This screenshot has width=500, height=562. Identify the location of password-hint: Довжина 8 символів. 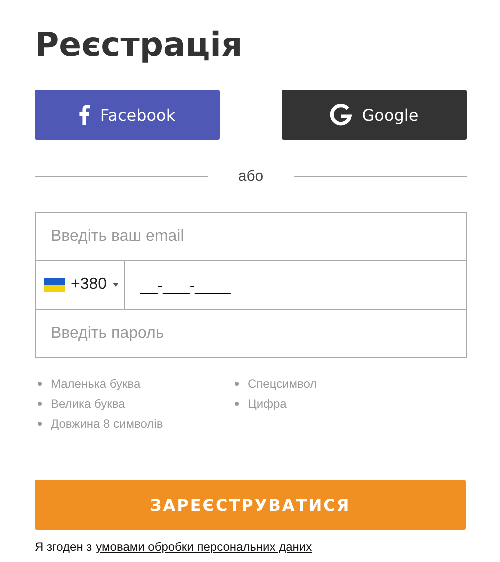
(107, 424).